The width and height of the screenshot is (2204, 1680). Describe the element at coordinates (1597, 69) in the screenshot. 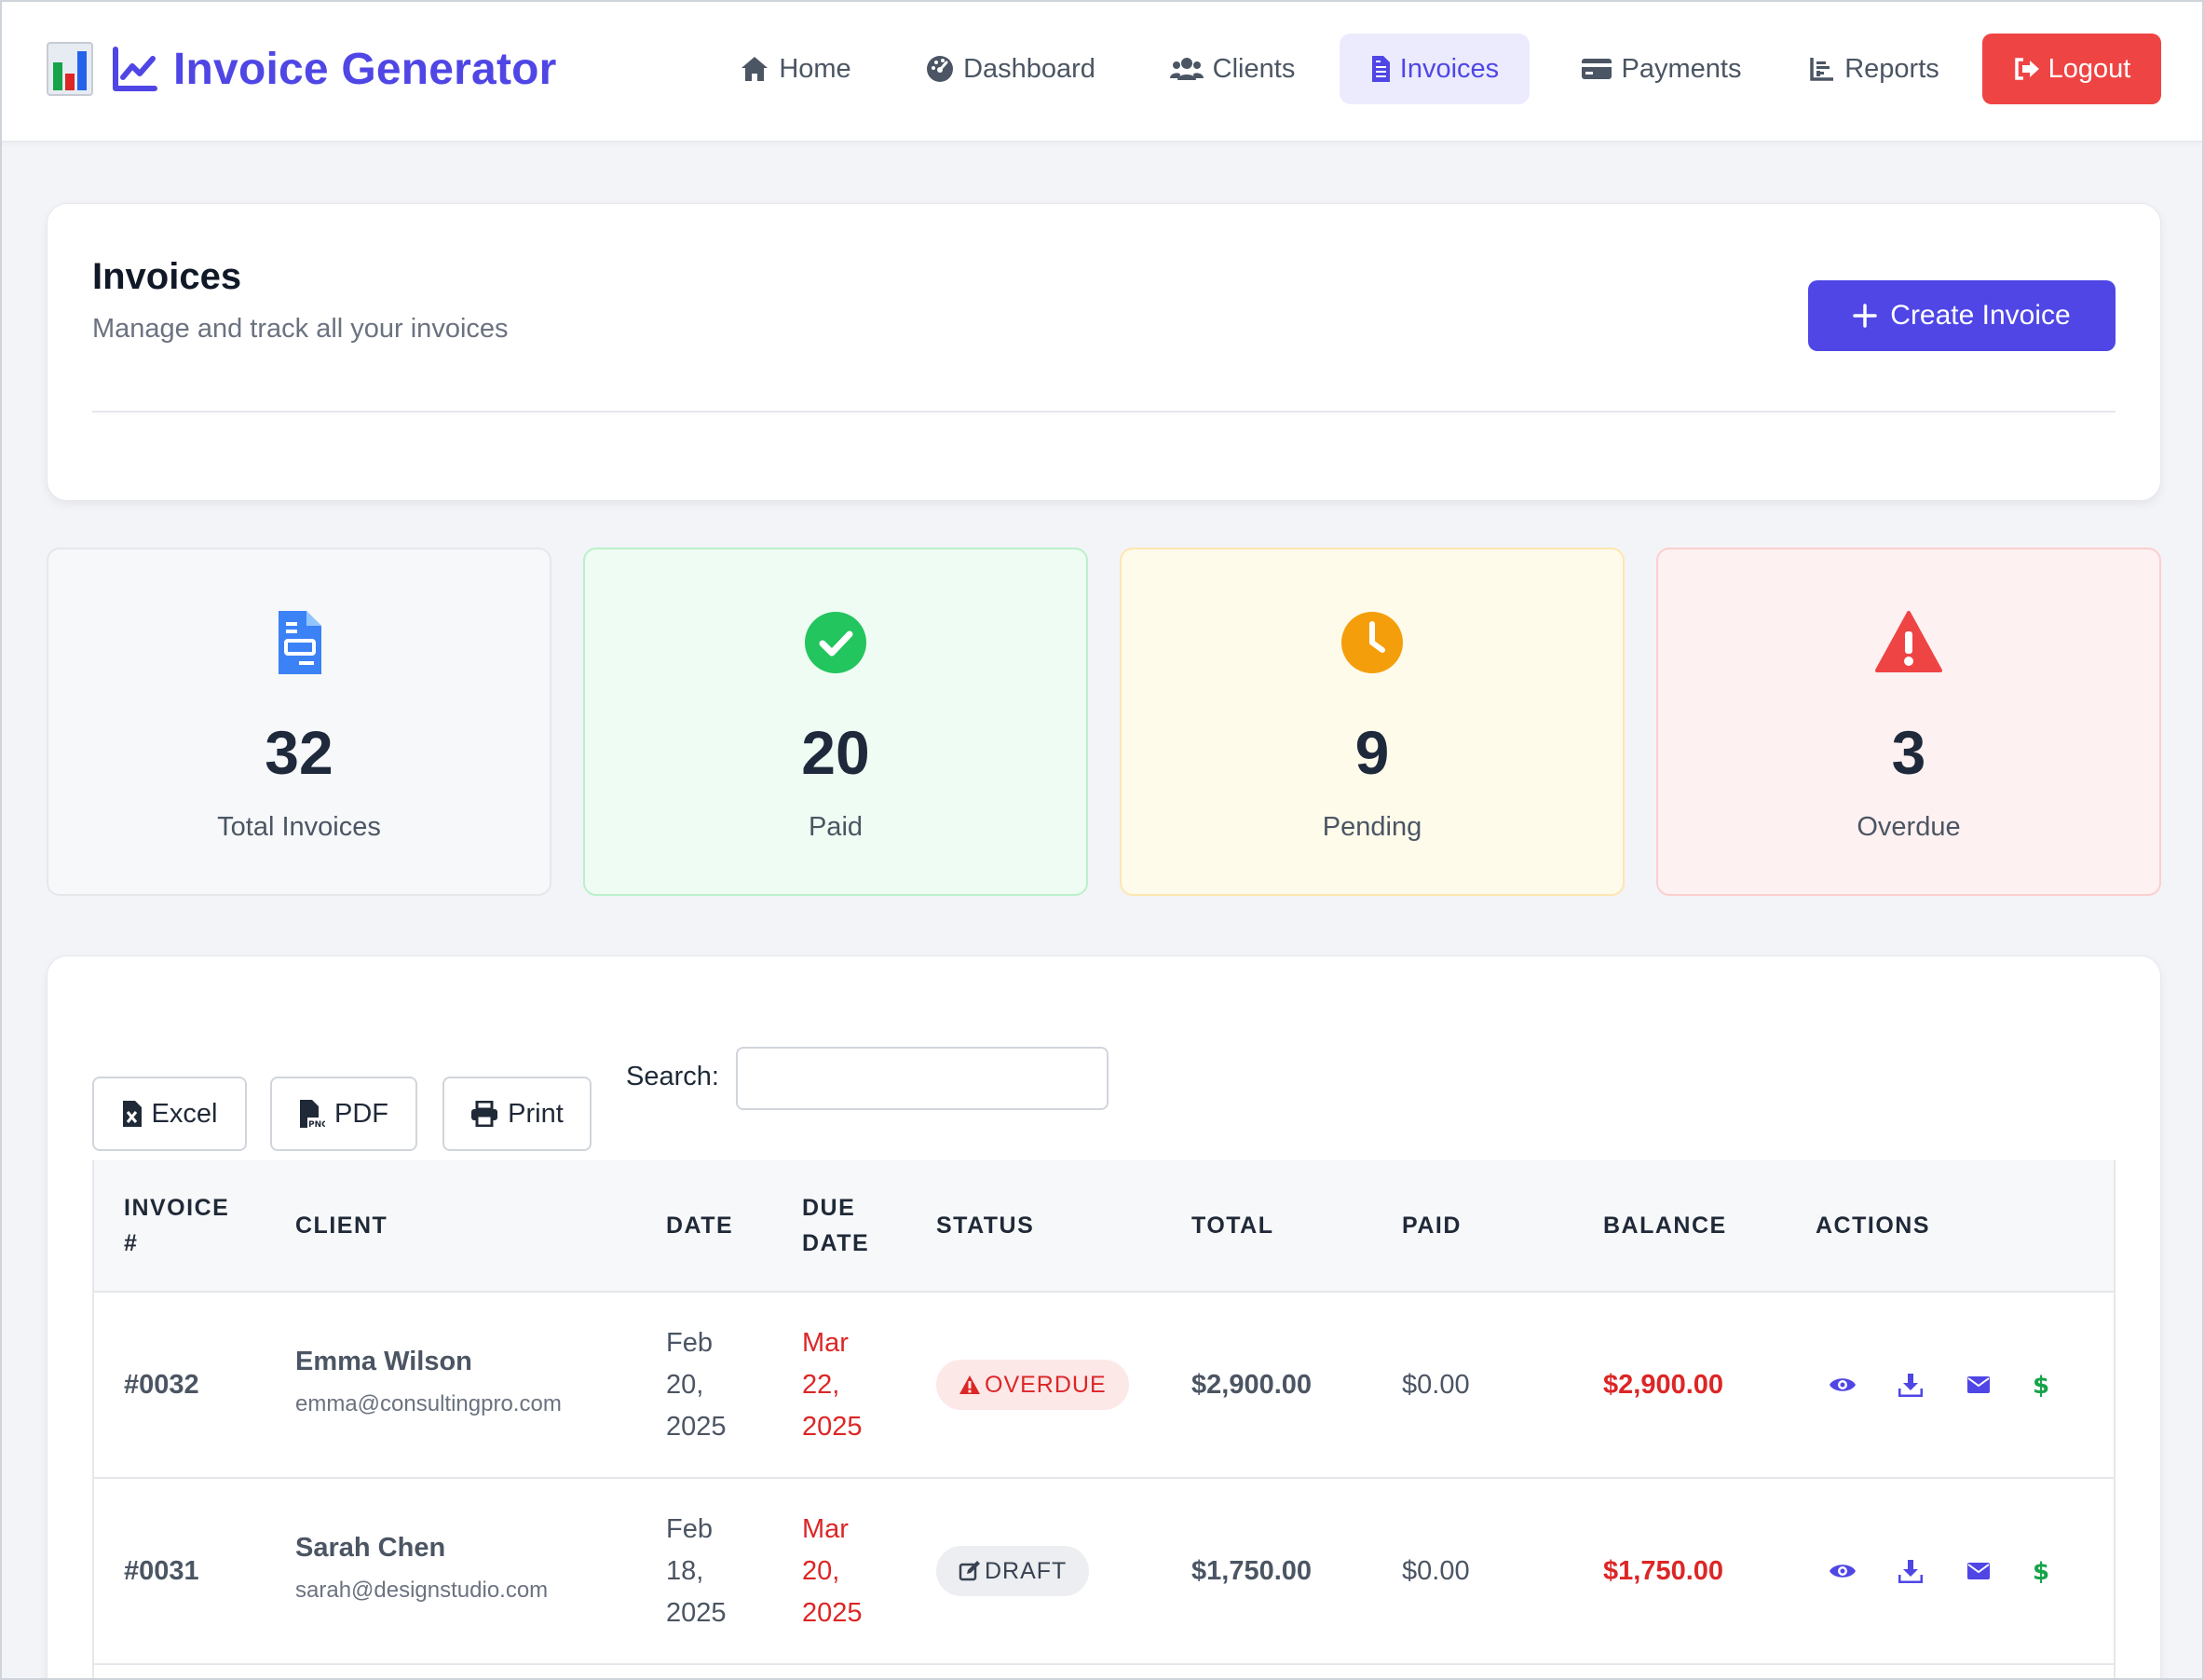

I see `credit-card-icon` at that location.